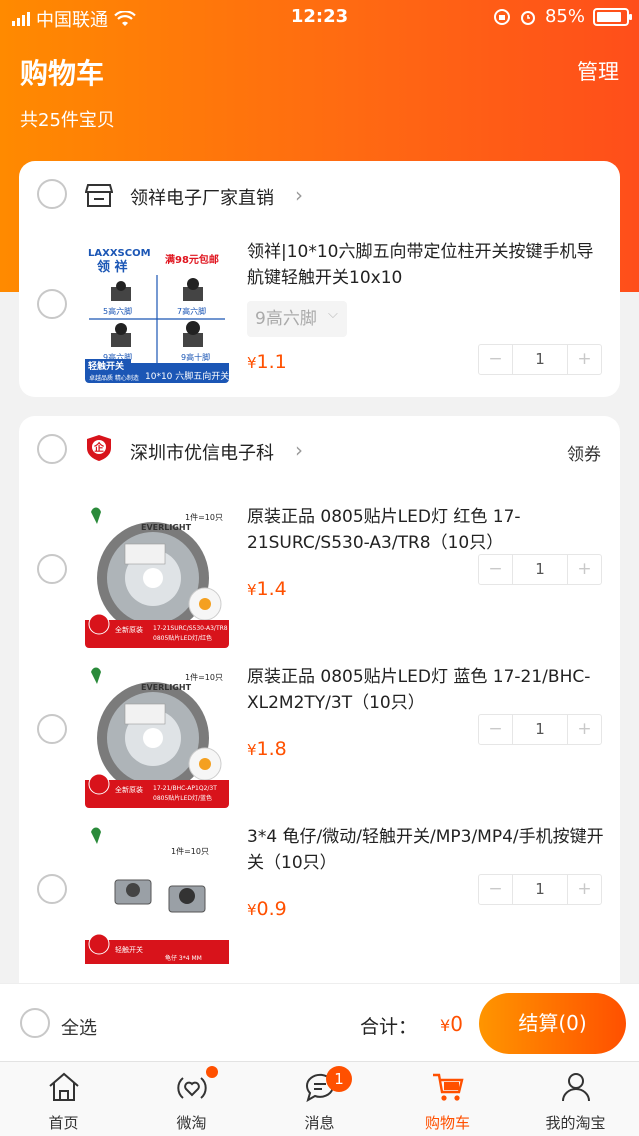 Image resolution: width=639 pixels, height=1136 pixels. I want to click on thumb-label: 龟仔 3*4 MM, so click(183, 958).